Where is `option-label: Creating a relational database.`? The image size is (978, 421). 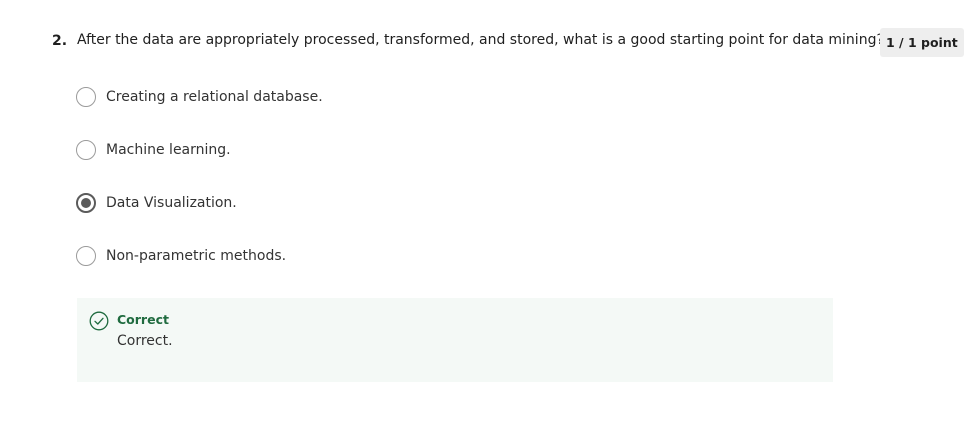
option-label: Creating a relational database. is located at coordinates (214, 97).